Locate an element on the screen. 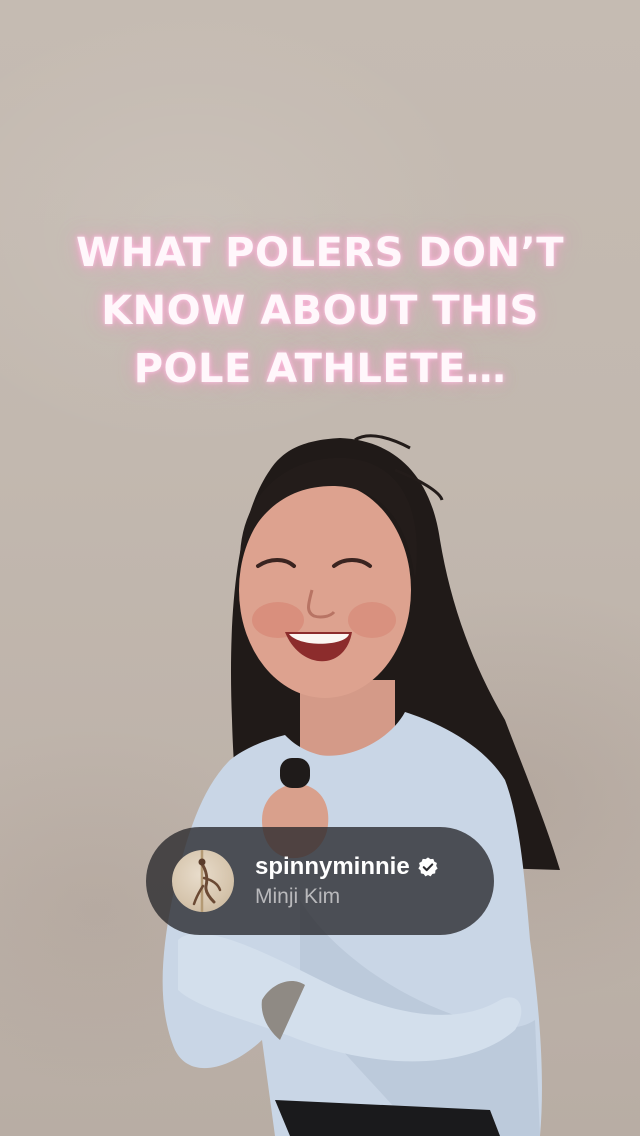 The height and width of the screenshot is (1136, 640). user-avatar is located at coordinates (203, 881).